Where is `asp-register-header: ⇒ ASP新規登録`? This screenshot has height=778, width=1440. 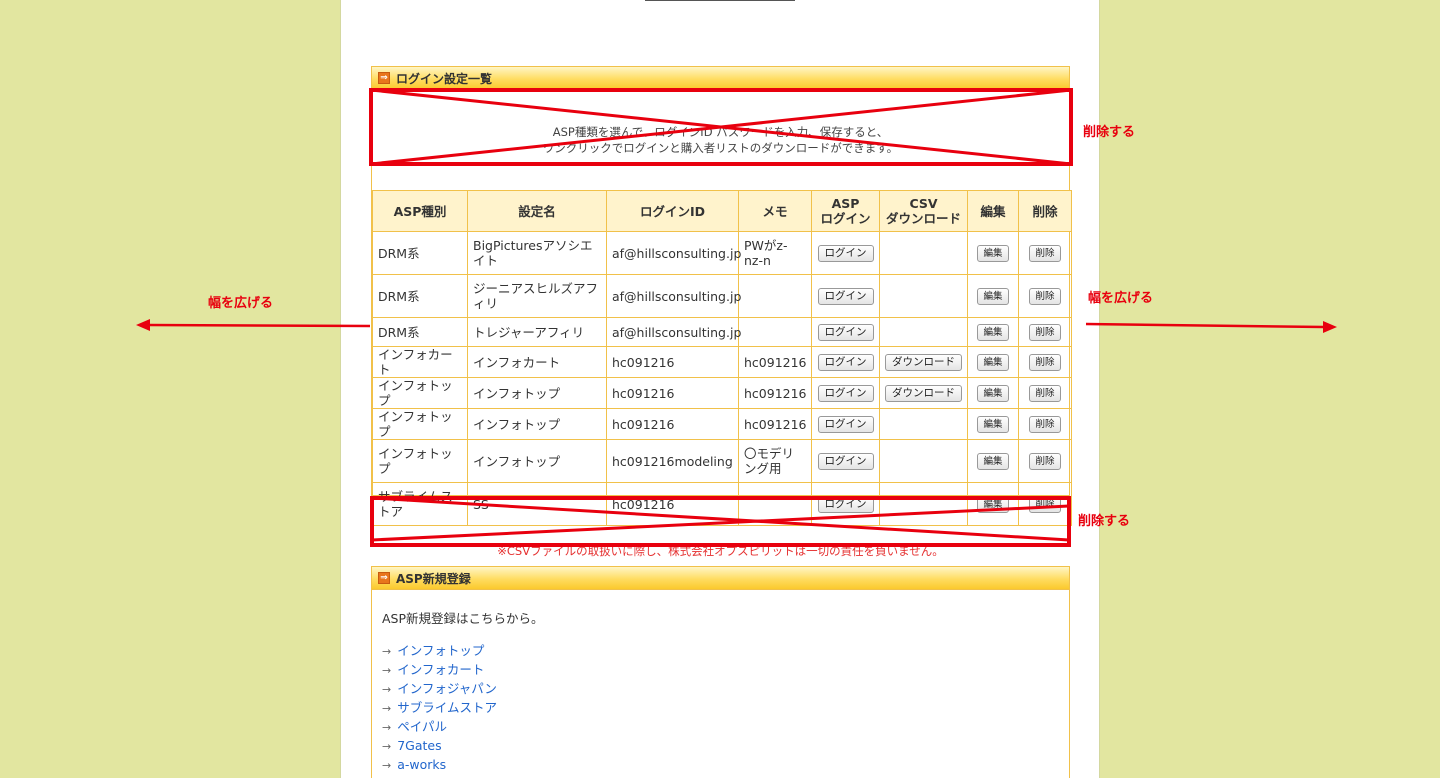 asp-register-header: ⇒ ASP新規登録 is located at coordinates (720, 578).